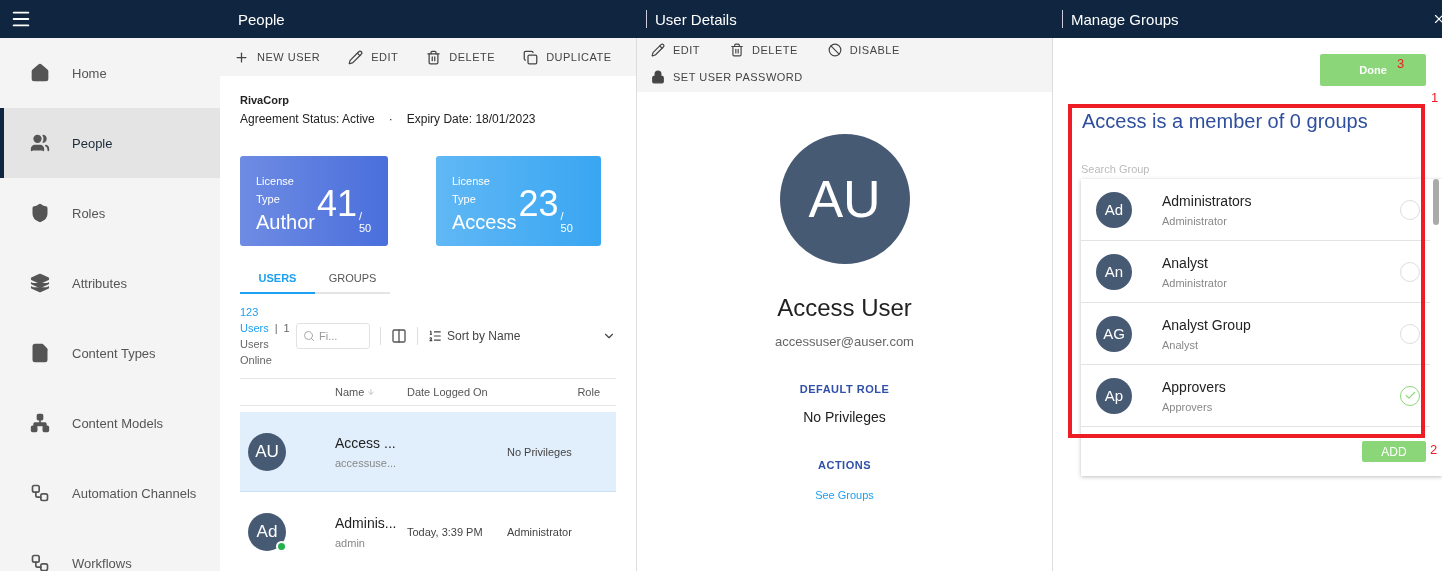 This screenshot has height=571, width=1442. Describe the element at coordinates (110, 73) in the screenshot. I see `sidebar-item: Home` at that location.